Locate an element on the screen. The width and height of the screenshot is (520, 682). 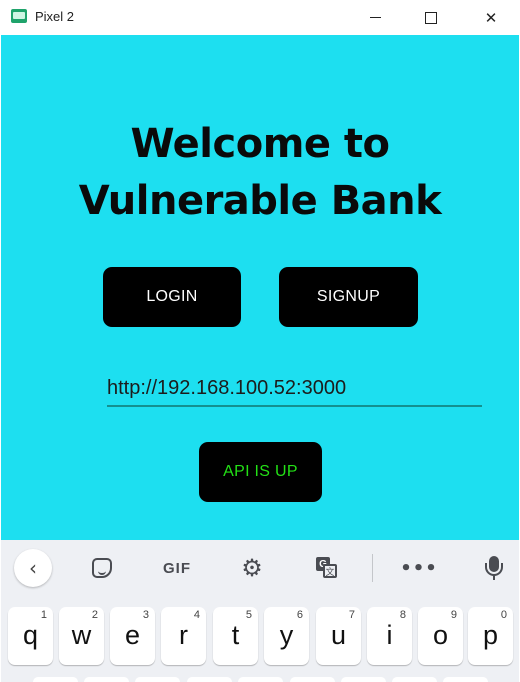
key-q: 1q is located at coordinates (30, 636).